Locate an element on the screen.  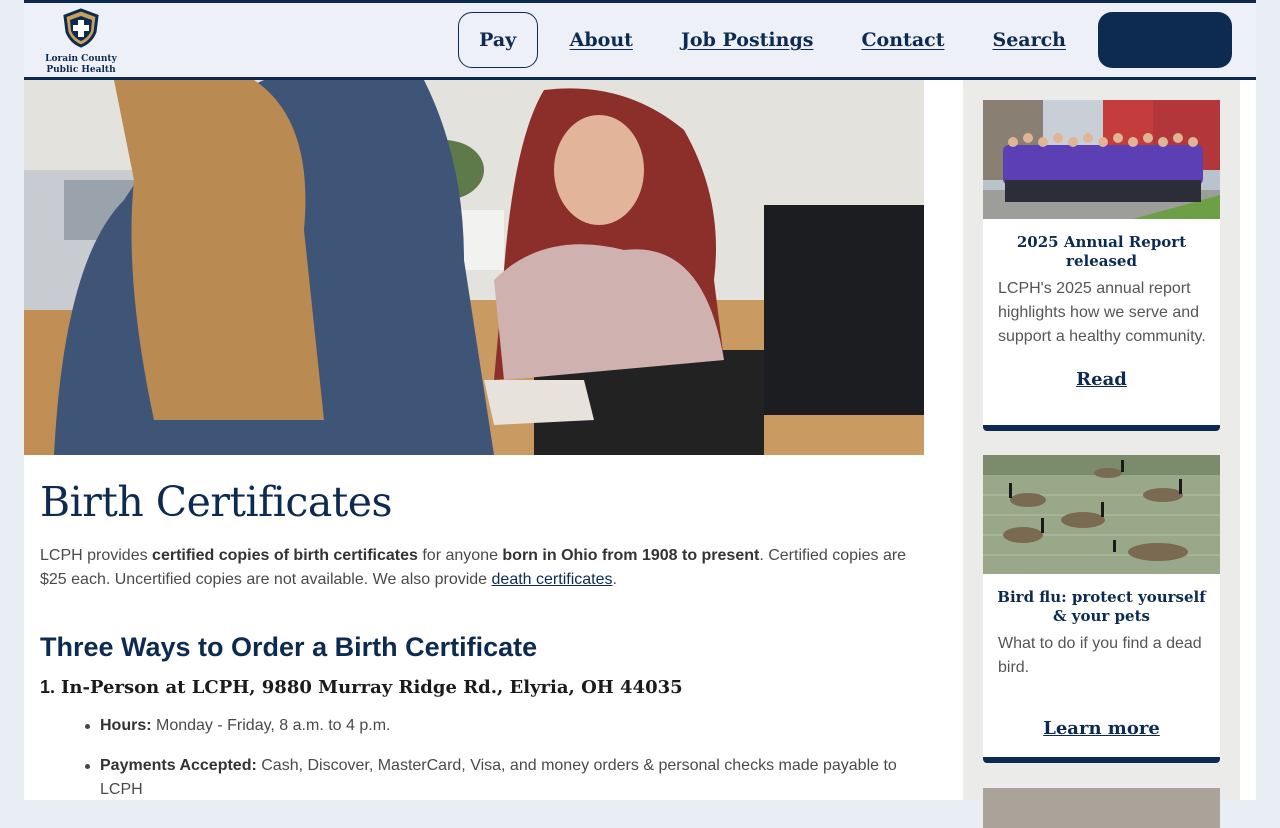
news-card-partial is located at coordinates (1101, 808).